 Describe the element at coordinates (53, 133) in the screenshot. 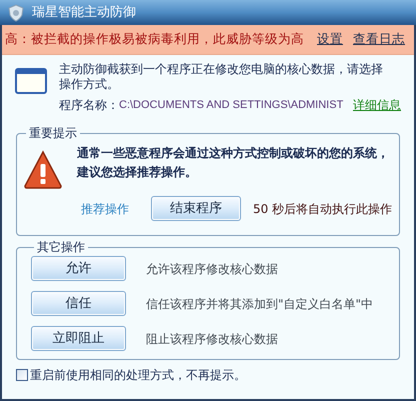

I see `panel-title: 重要提示` at that location.